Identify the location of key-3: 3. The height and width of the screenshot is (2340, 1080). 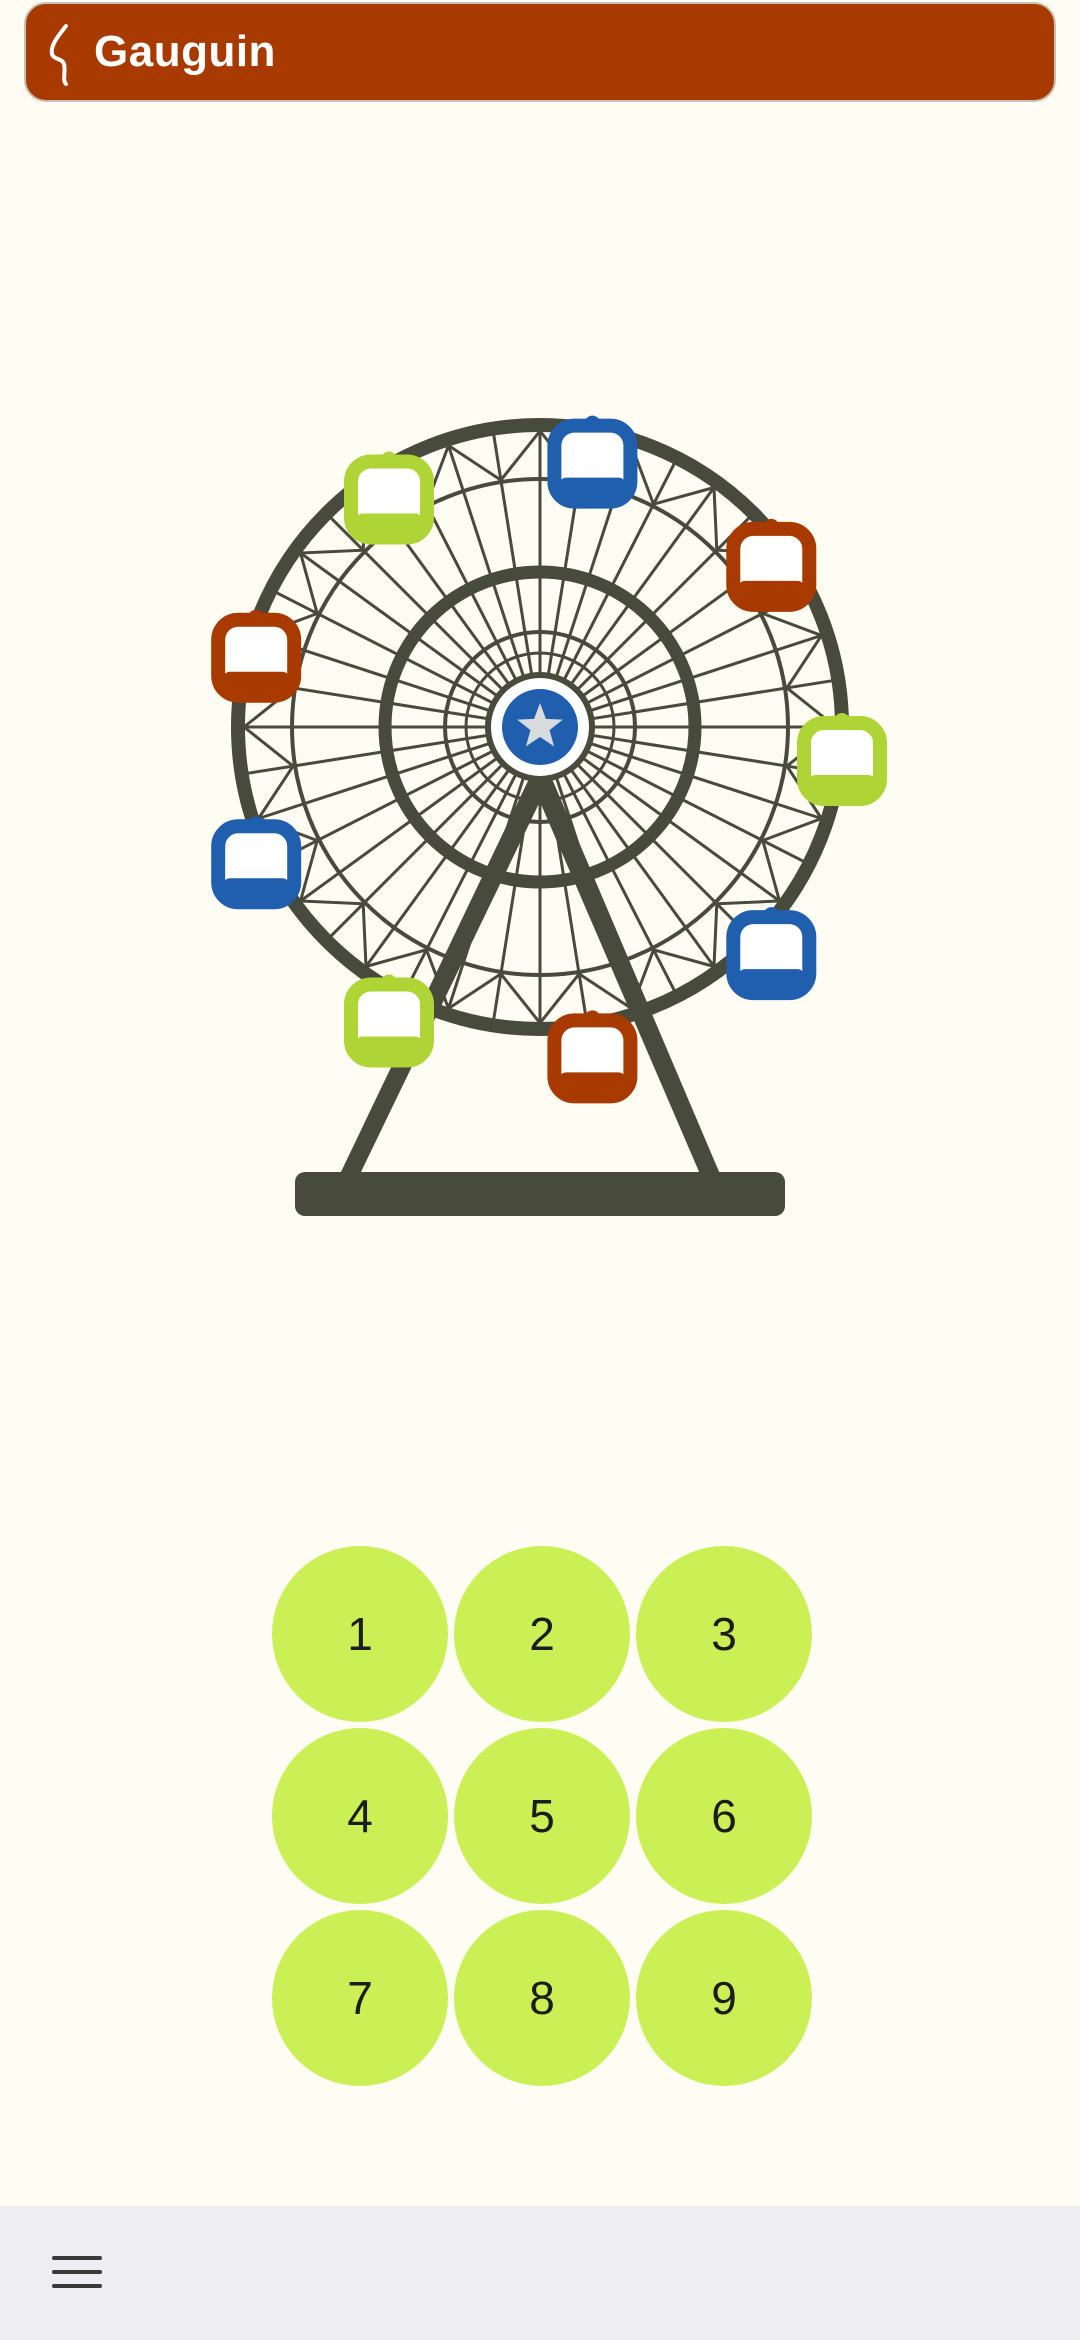
(724, 1634).